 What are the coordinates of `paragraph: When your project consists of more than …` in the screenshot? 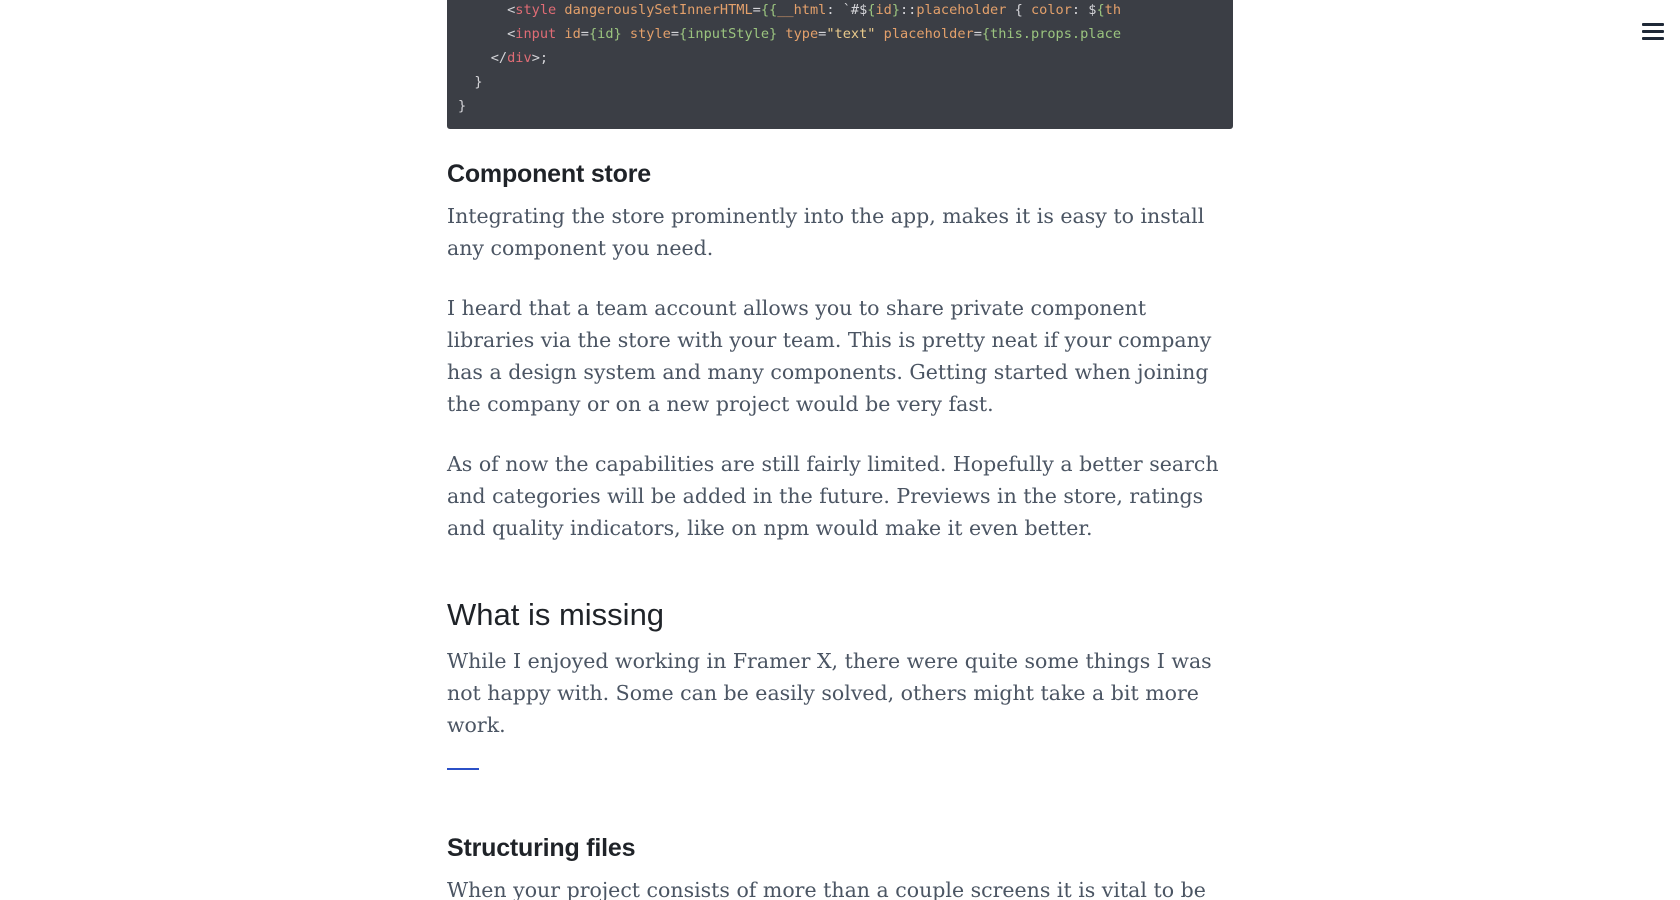 It's located at (826, 889).